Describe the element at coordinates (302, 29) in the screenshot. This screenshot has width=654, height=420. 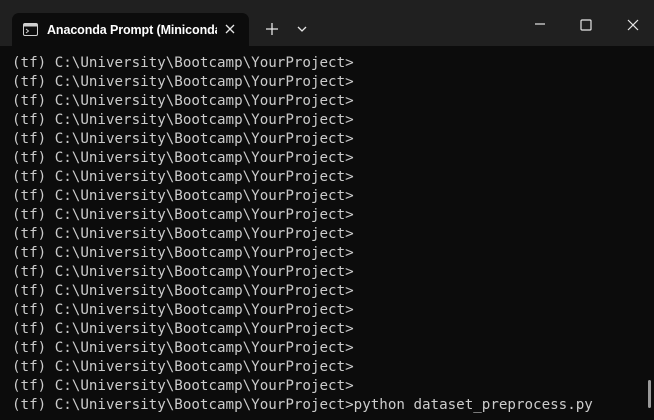
I see `chevron-down-icon` at that location.